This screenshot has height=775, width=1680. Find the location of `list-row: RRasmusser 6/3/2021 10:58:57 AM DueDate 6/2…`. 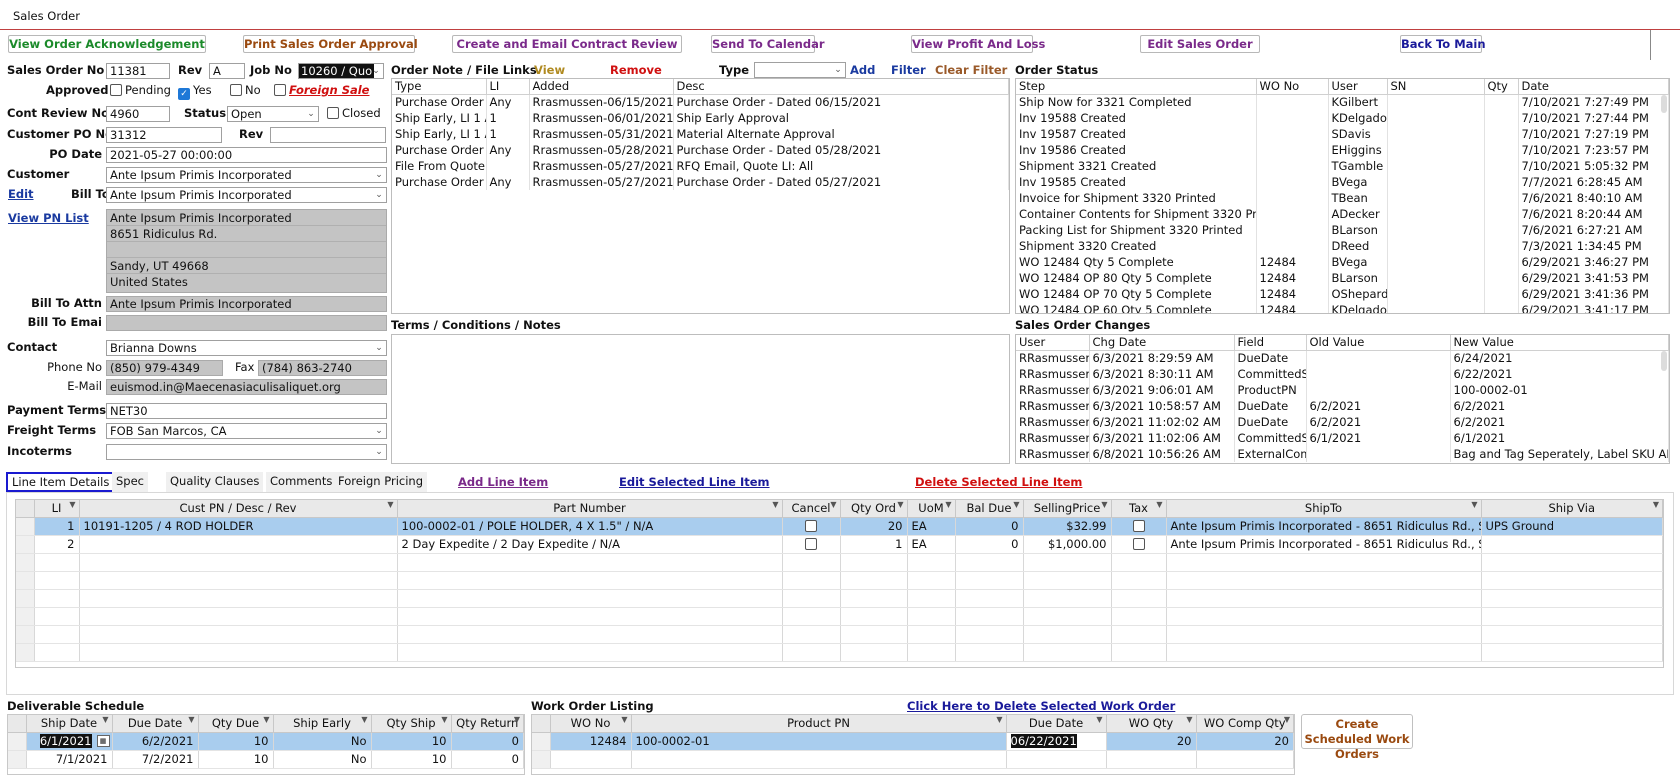

list-row: RRasmusser 6/3/2021 10:58:57 AM DueDate 6/2… is located at coordinates (1342, 406).